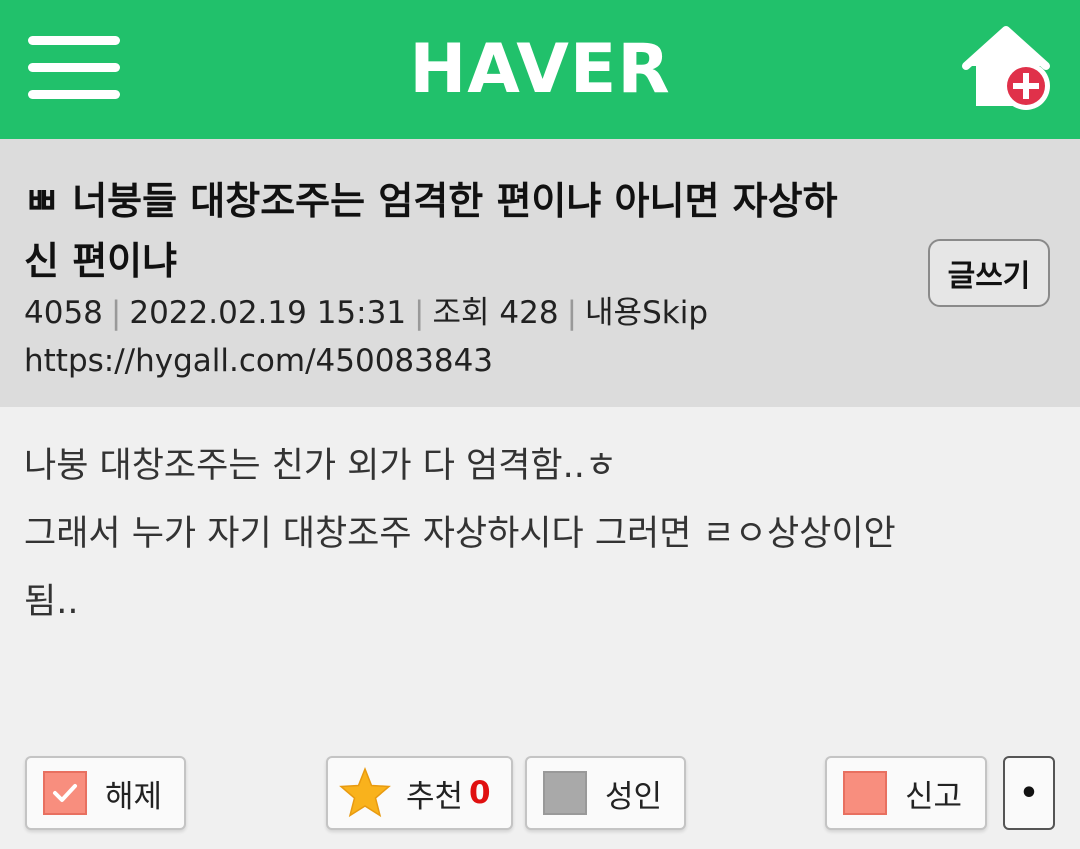 The width and height of the screenshot is (1080, 849). I want to click on recommend-label: 추천, so click(435, 796).